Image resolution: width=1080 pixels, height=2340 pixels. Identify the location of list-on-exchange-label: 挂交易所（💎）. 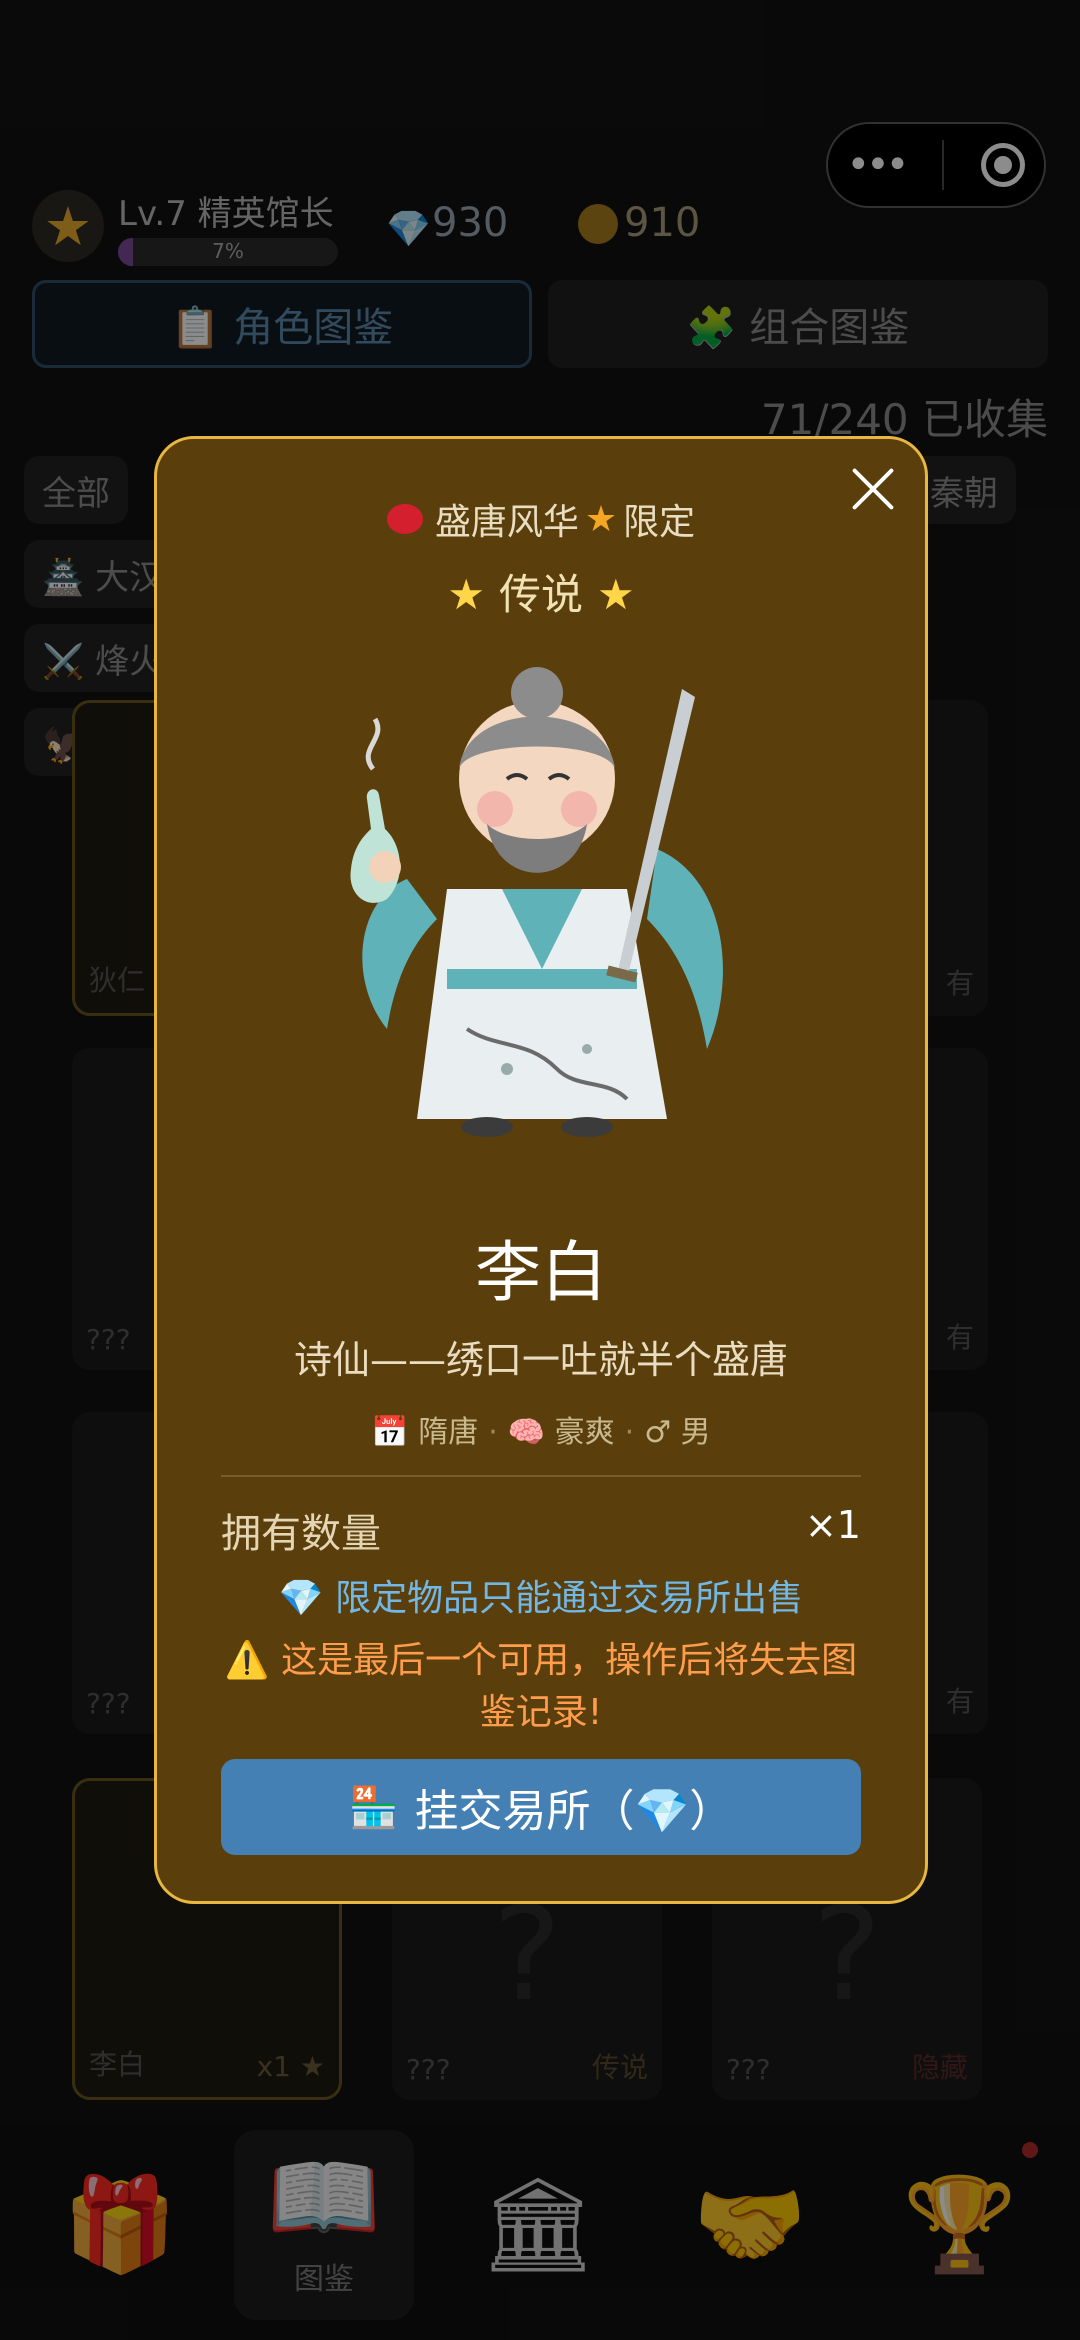
(574, 1811).